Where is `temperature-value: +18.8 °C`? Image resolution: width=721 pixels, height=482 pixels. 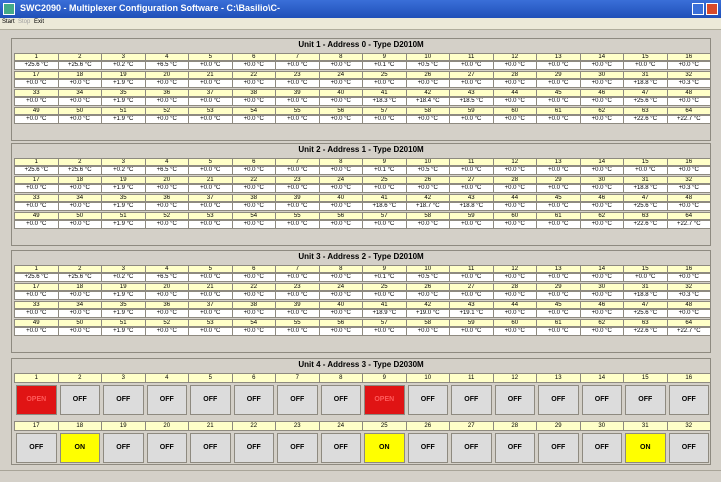
temperature-value: +18.8 °C is located at coordinates (645, 83).